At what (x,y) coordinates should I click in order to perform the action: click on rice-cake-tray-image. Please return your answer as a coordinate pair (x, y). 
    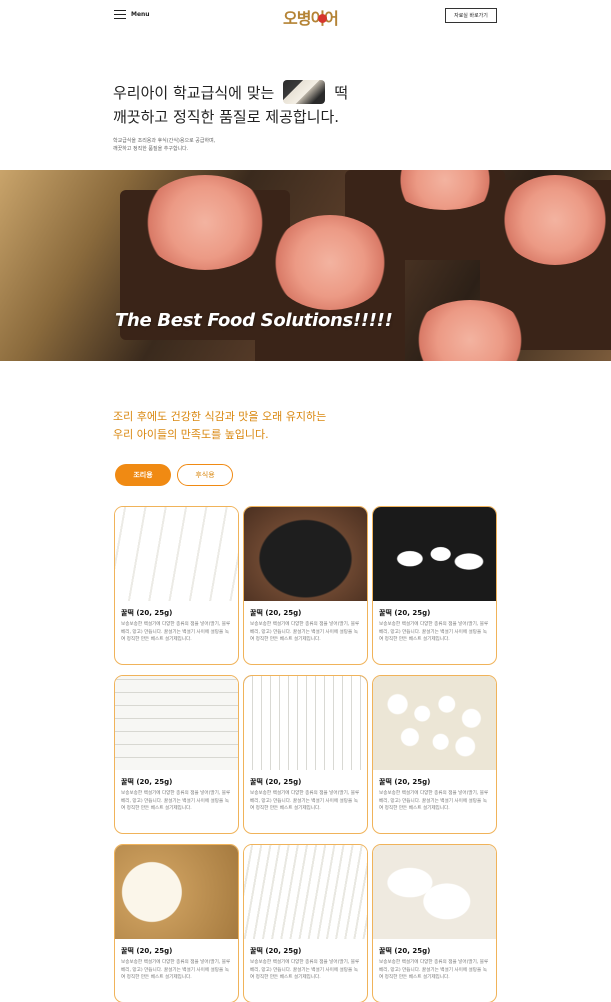
    Looking at the image, I should click on (304, 92).